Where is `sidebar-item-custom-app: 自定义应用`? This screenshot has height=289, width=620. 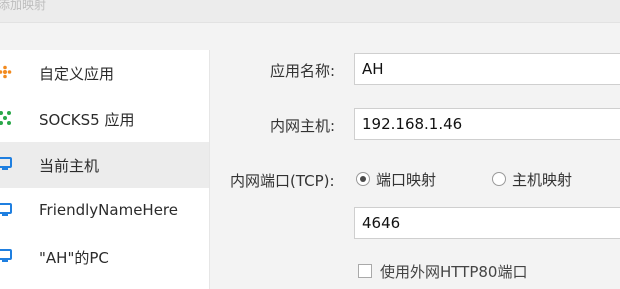 sidebar-item-custom-app: 自定义应用 is located at coordinates (104, 73).